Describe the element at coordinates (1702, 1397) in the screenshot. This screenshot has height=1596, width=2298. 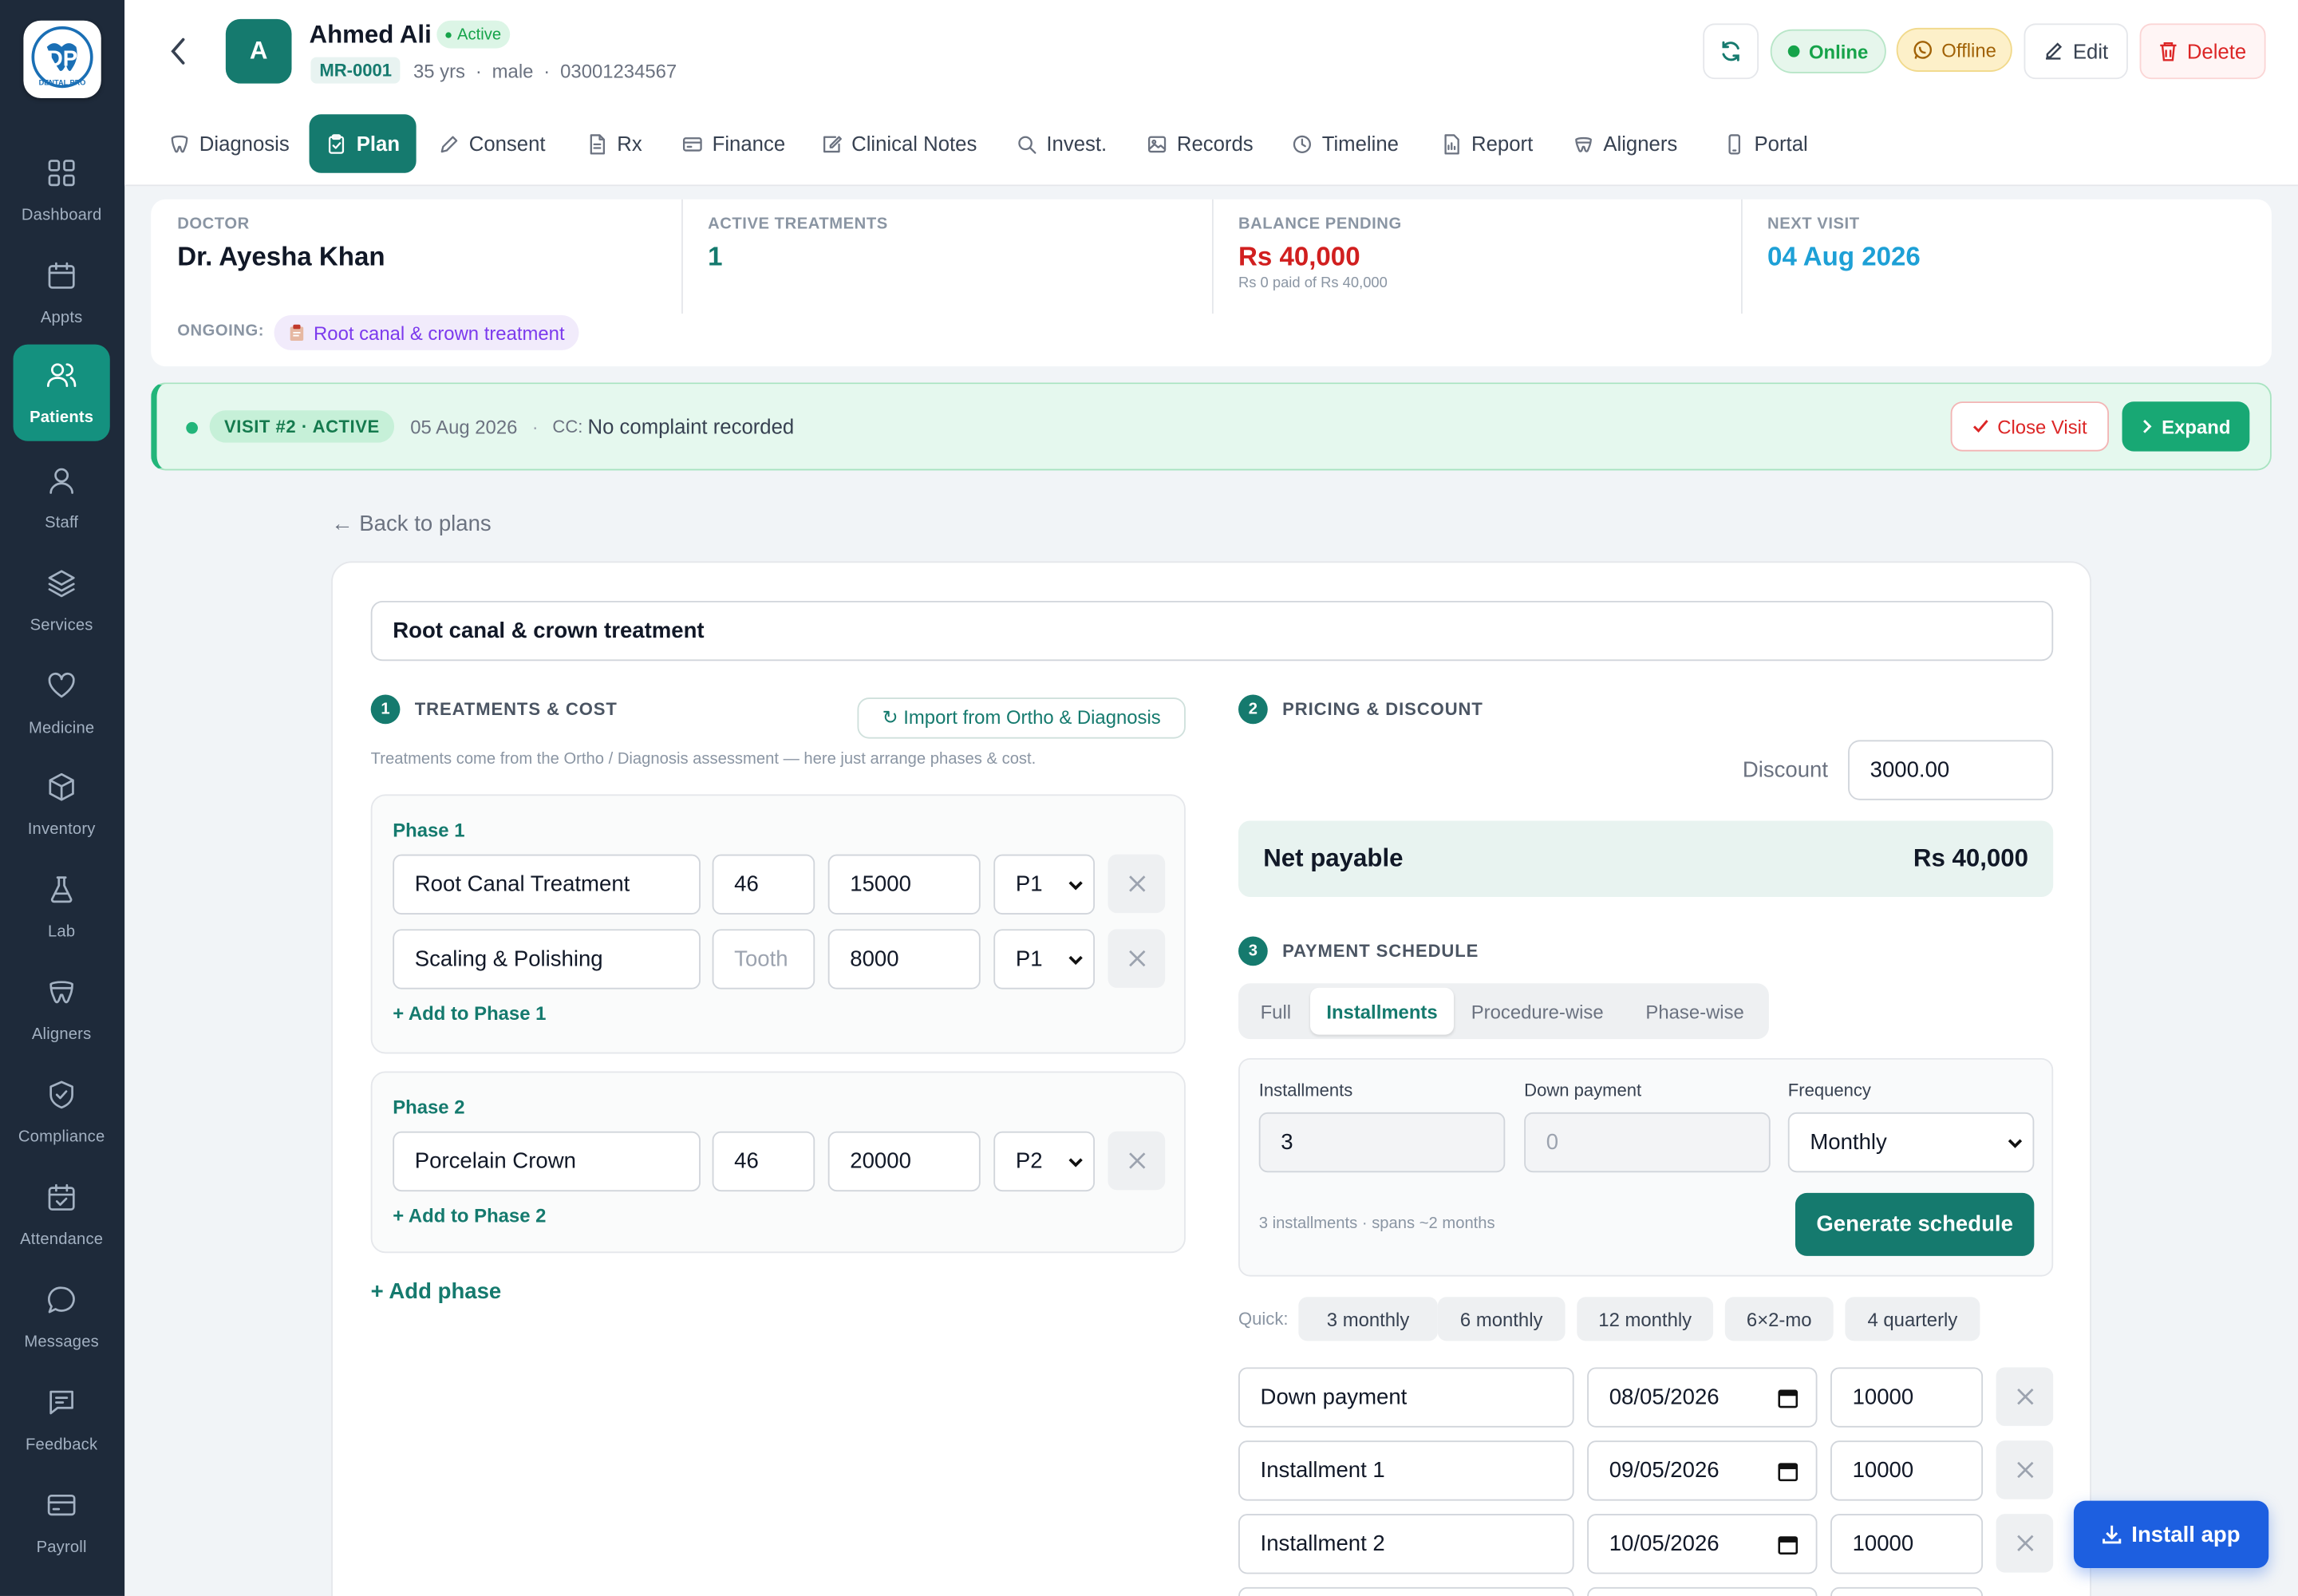
I see `schedule-date-input: 08/05/2026` at that location.